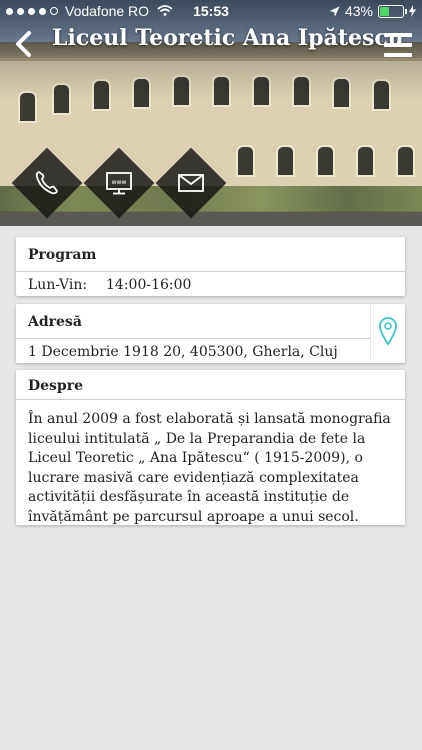 The height and width of the screenshot is (750, 422). I want to click on map-button, so click(387, 332).